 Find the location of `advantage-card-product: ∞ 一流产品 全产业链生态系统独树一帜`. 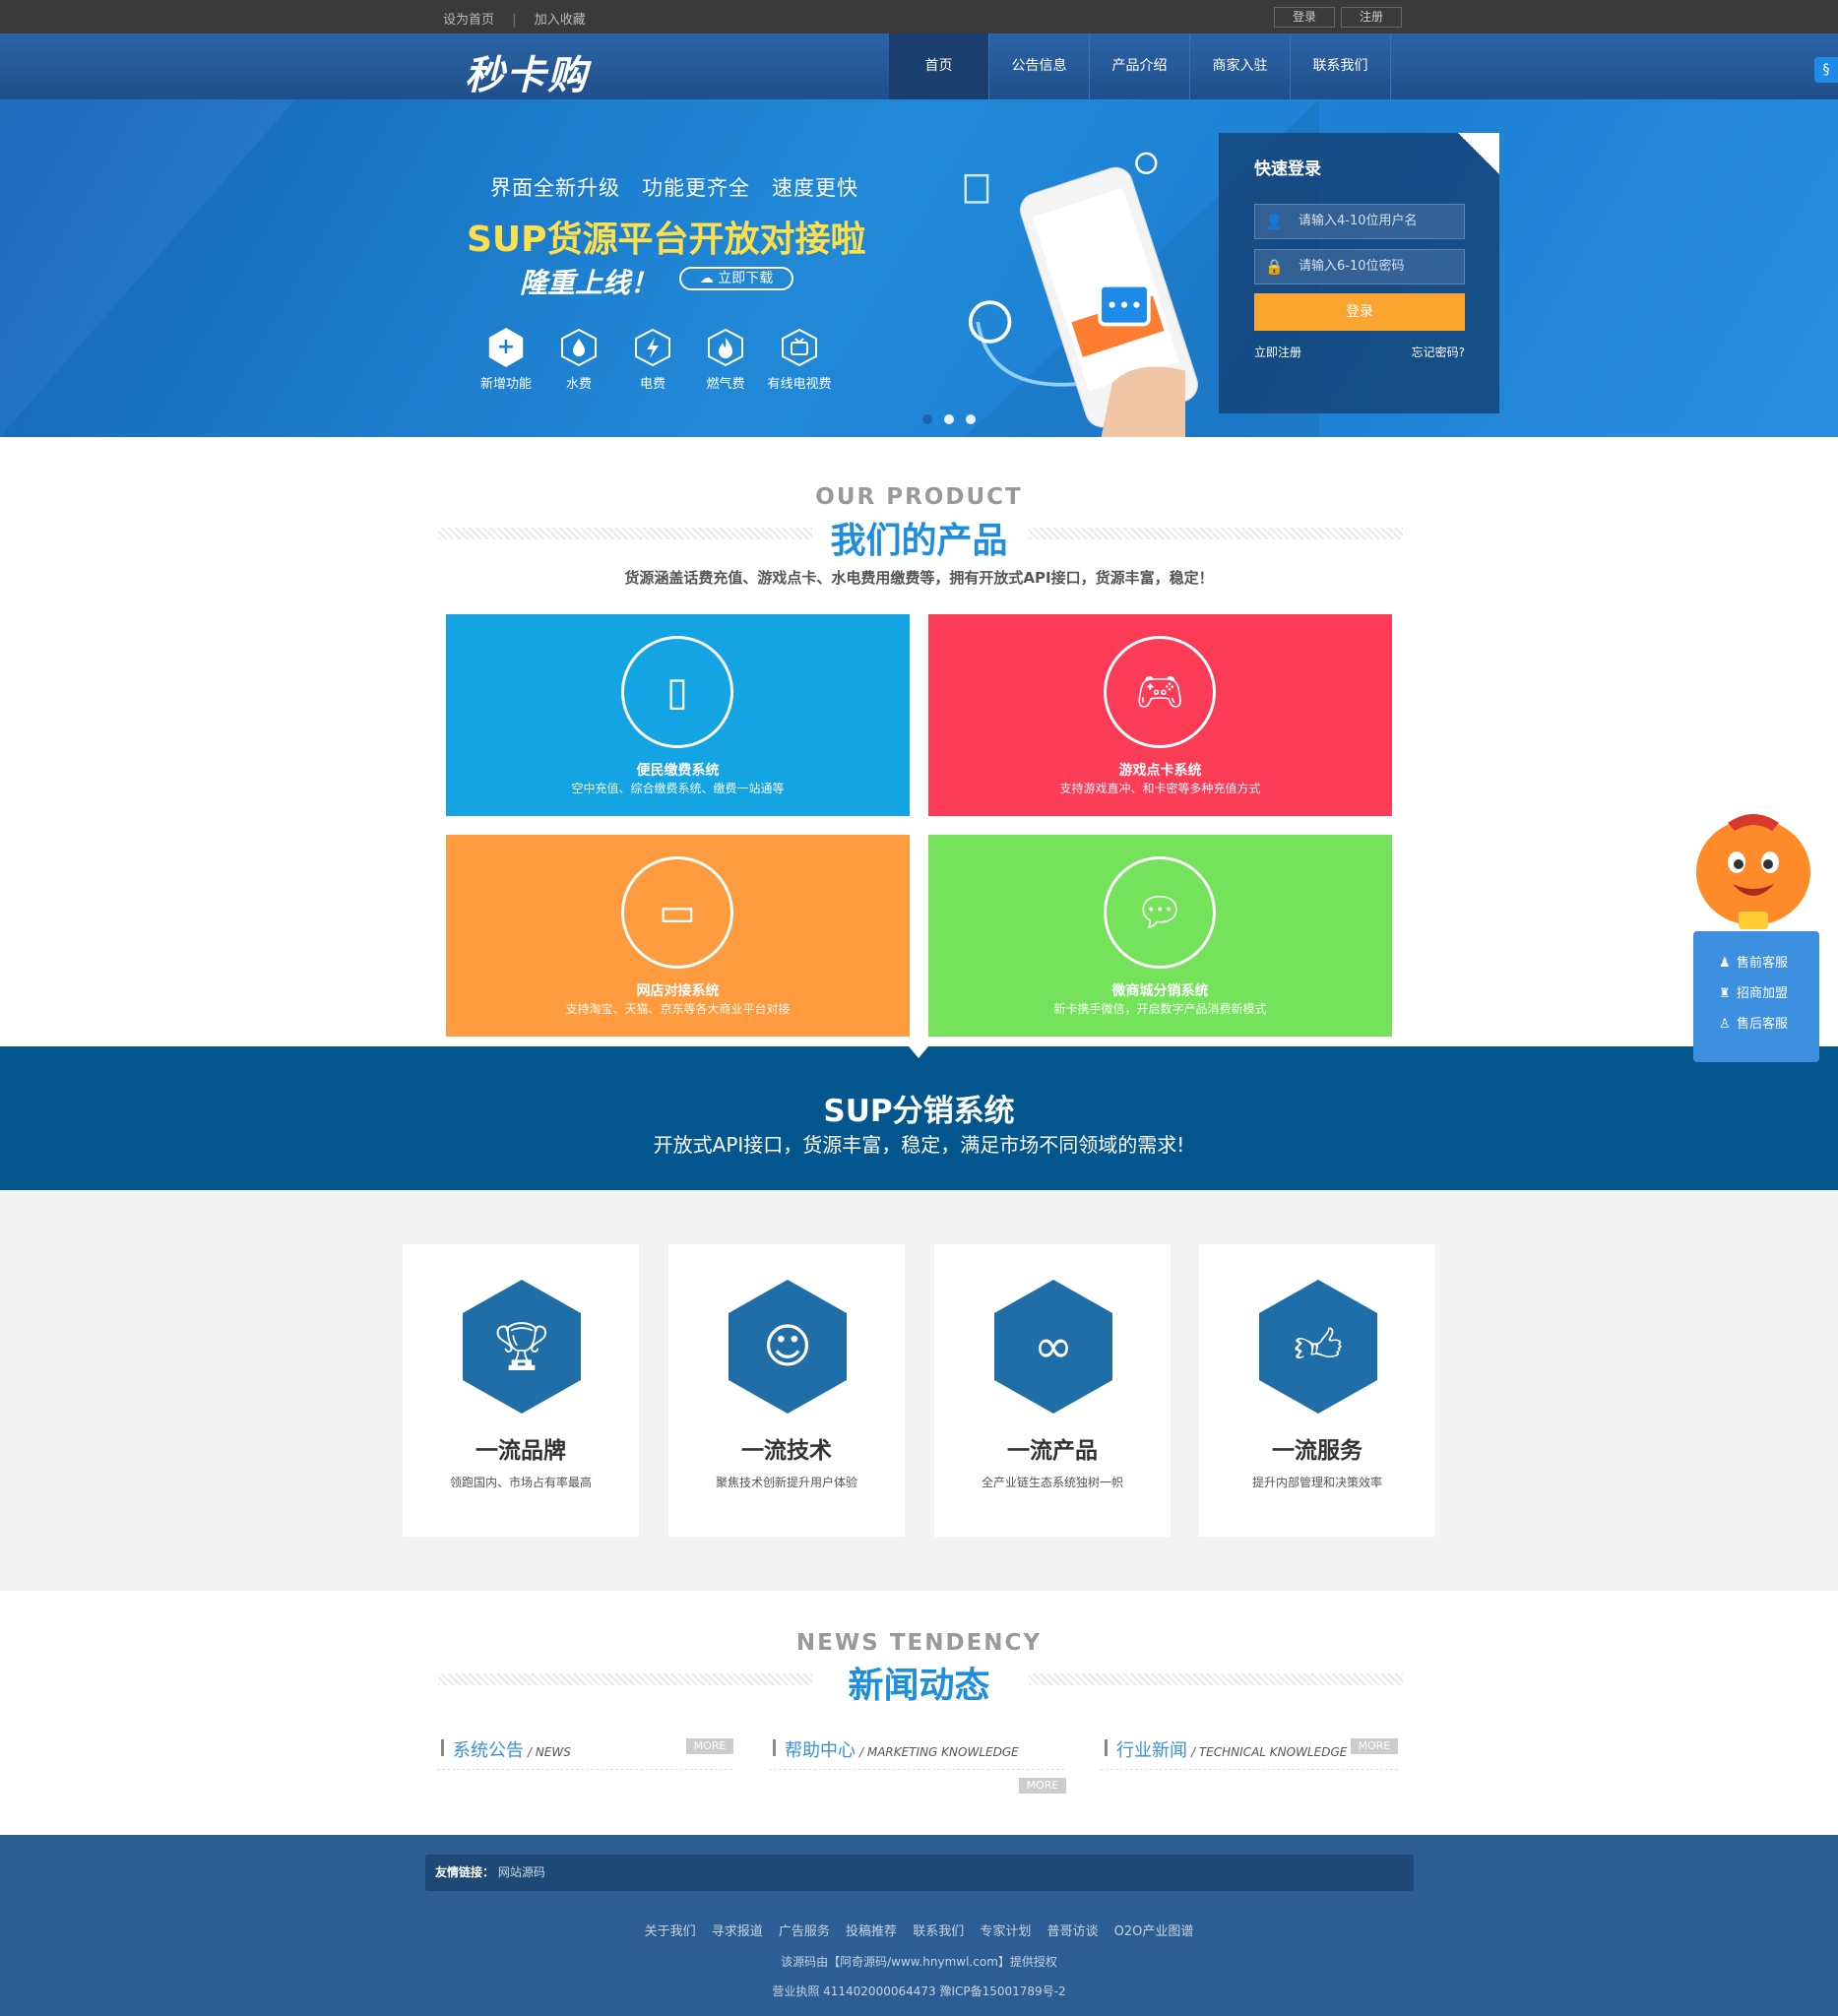

advantage-card-product: ∞ 一流产品 全产业链生态系统独树一帜 is located at coordinates (1052, 1390).